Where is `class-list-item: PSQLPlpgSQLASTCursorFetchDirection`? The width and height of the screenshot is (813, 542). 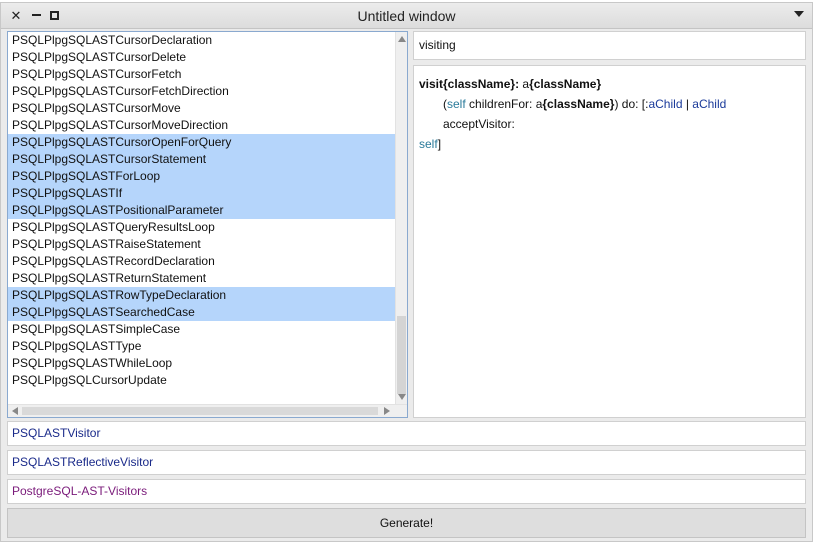 class-list-item: PSQLPlpgSQLASTCursorFetchDirection is located at coordinates (201, 91).